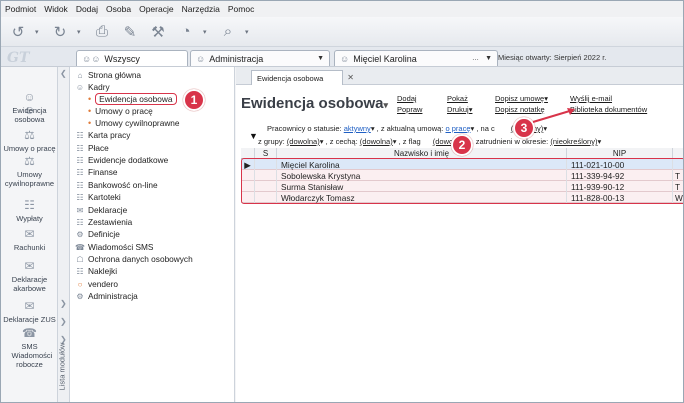  Describe the element at coordinates (29, 284) in the screenshot. I see `strip-label: Deklaracje akarbowe` at that location.